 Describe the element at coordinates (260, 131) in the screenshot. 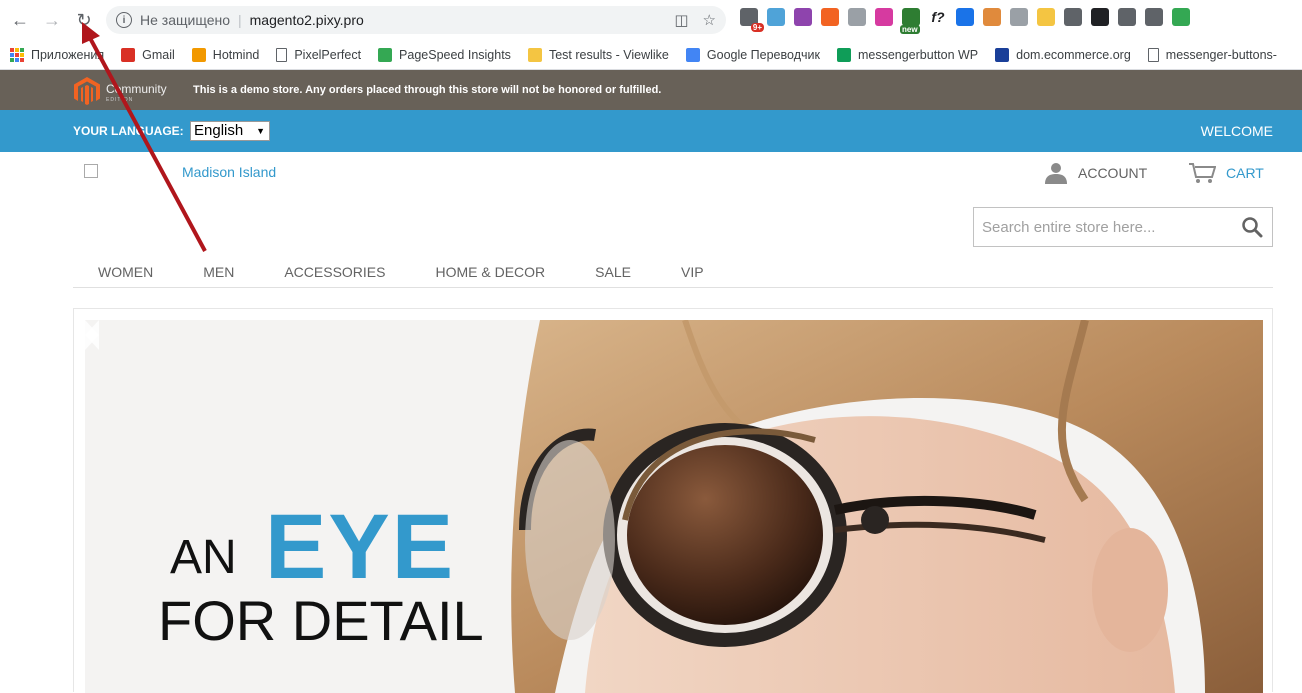

I see `dropdown-arrow-icon: ▼` at that location.